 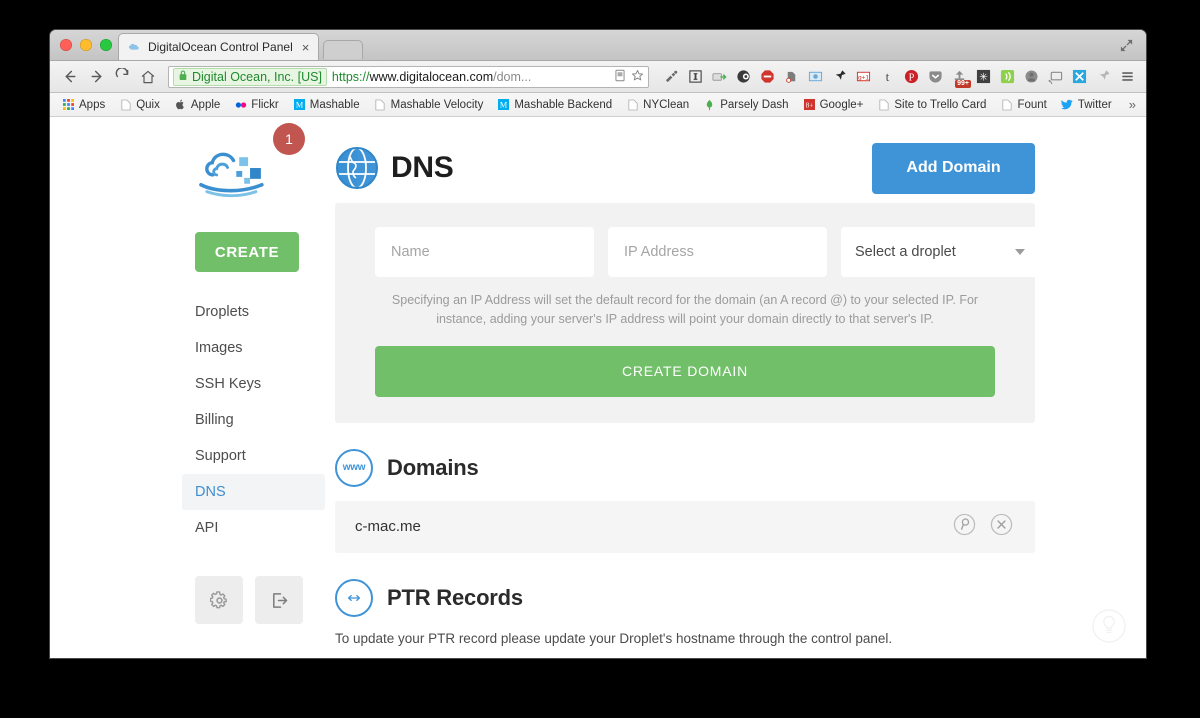 I want to click on droplet-select-value: Select a droplet, so click(x=905, y=252).